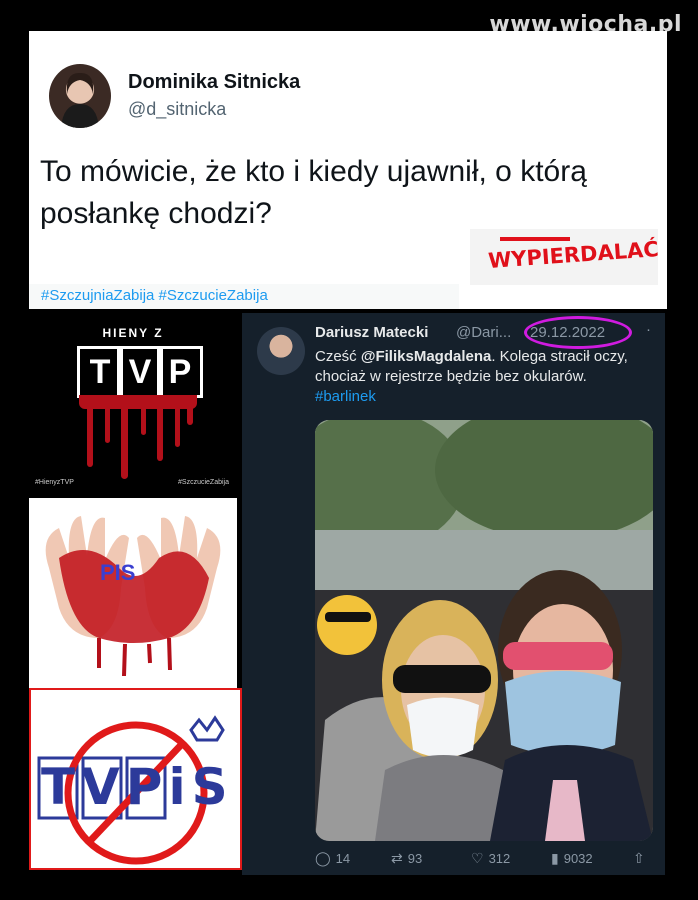  Describe the element at coordinates (137, 787) in the screenshot. I see `tvpis-logo-text: TVPiS` at that location.